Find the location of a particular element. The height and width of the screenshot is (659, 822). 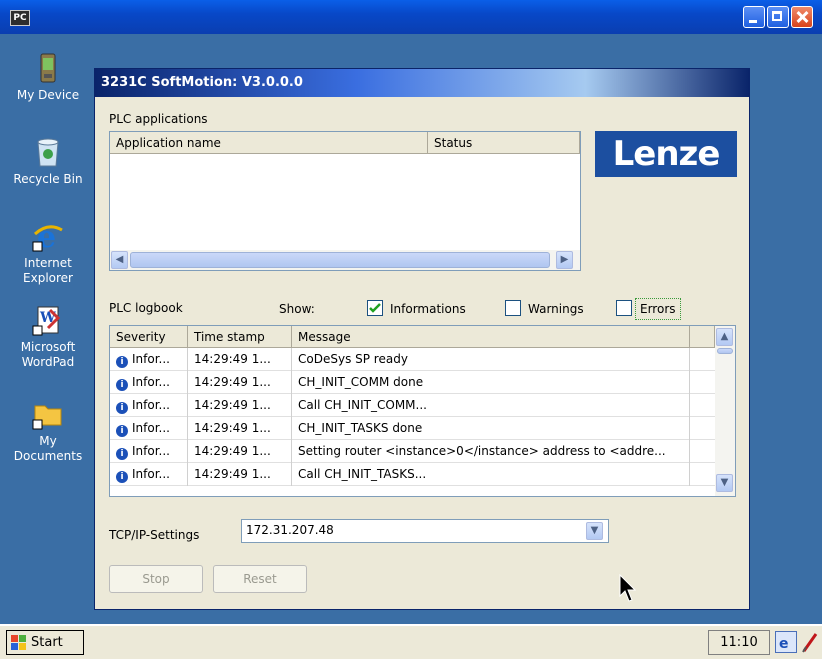

informations-label: Informations is located at coordinates (428, 309).